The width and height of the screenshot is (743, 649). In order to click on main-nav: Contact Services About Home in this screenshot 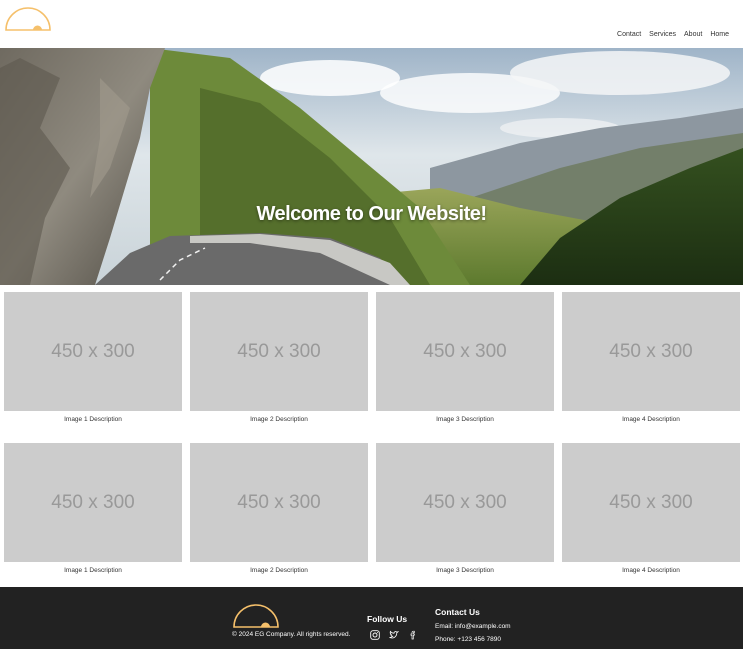, I will do `click(673, 34)`.